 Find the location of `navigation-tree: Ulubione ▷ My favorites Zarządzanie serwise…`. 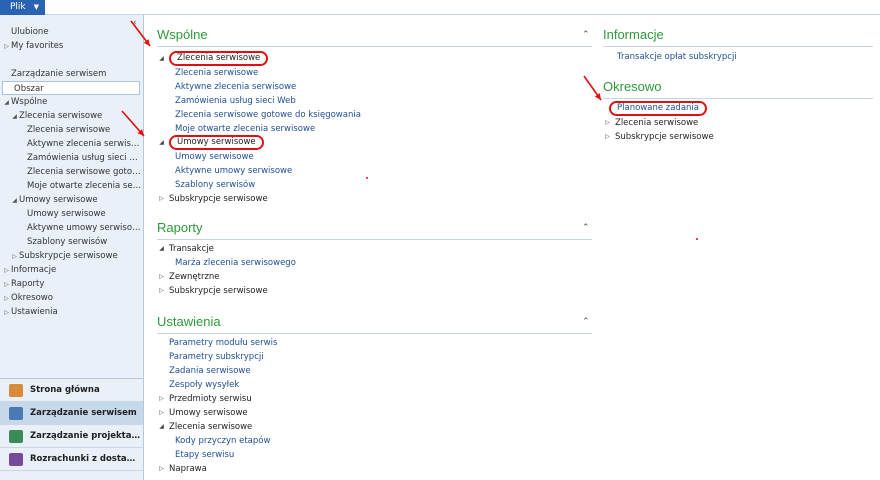

navigation-tree: Ulubione ▷ My favorites Zarządzanie serwise… is located at coordinates (71, 172).